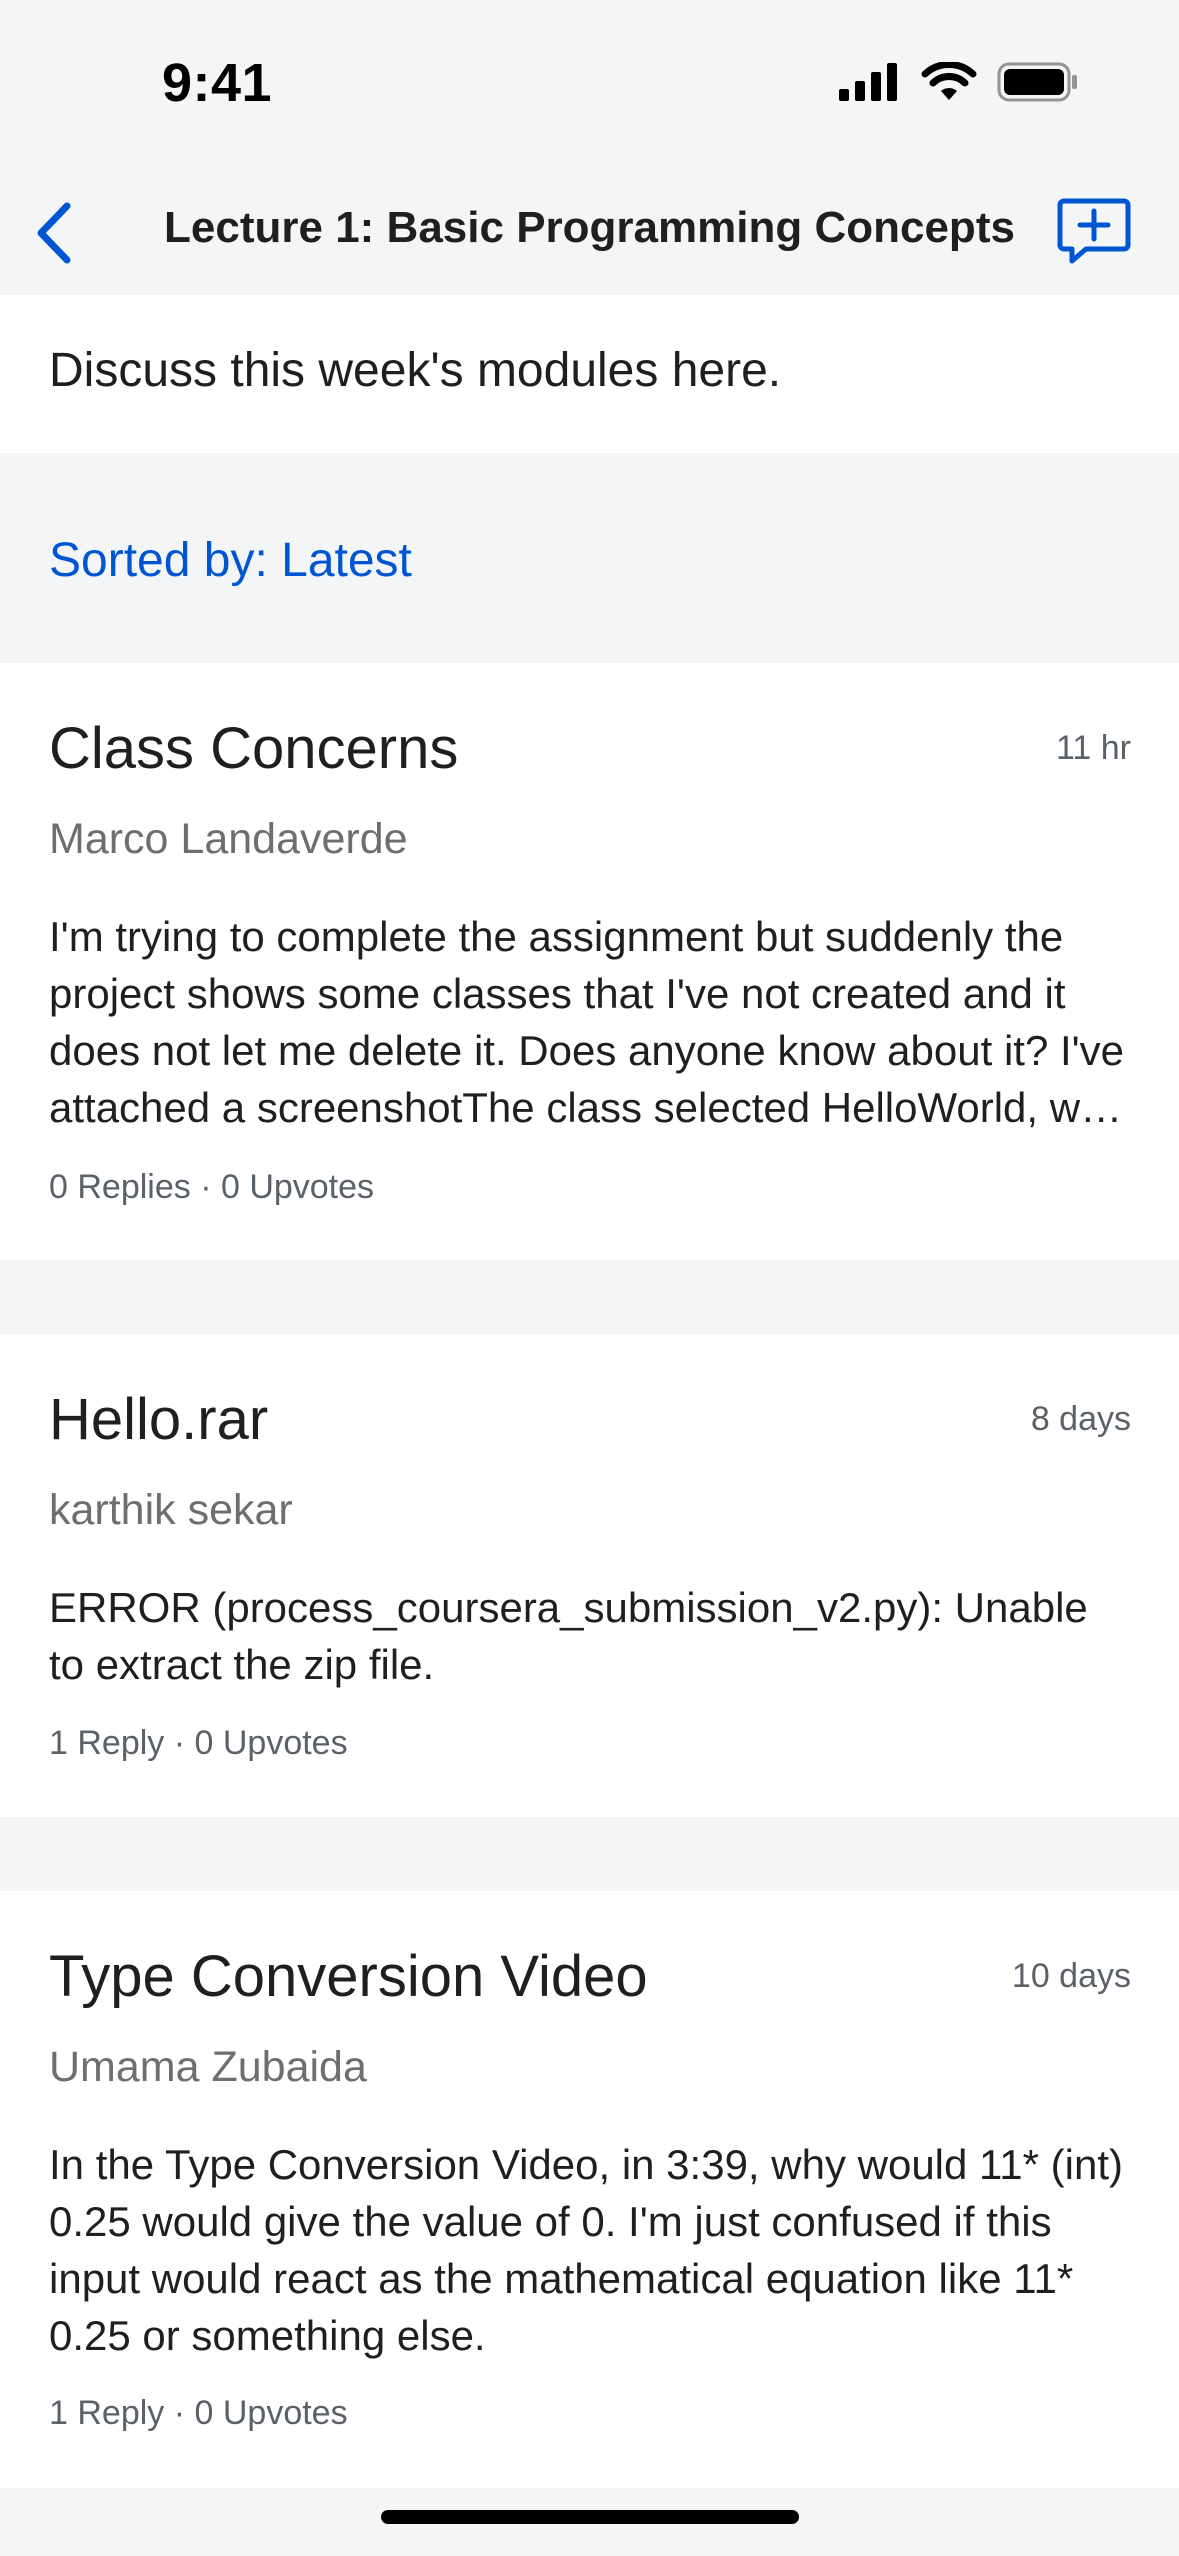  What do you see at coordinates (949, 84) in the screenshot?
I see `wifi-icon` at bounding box center [949, 84].